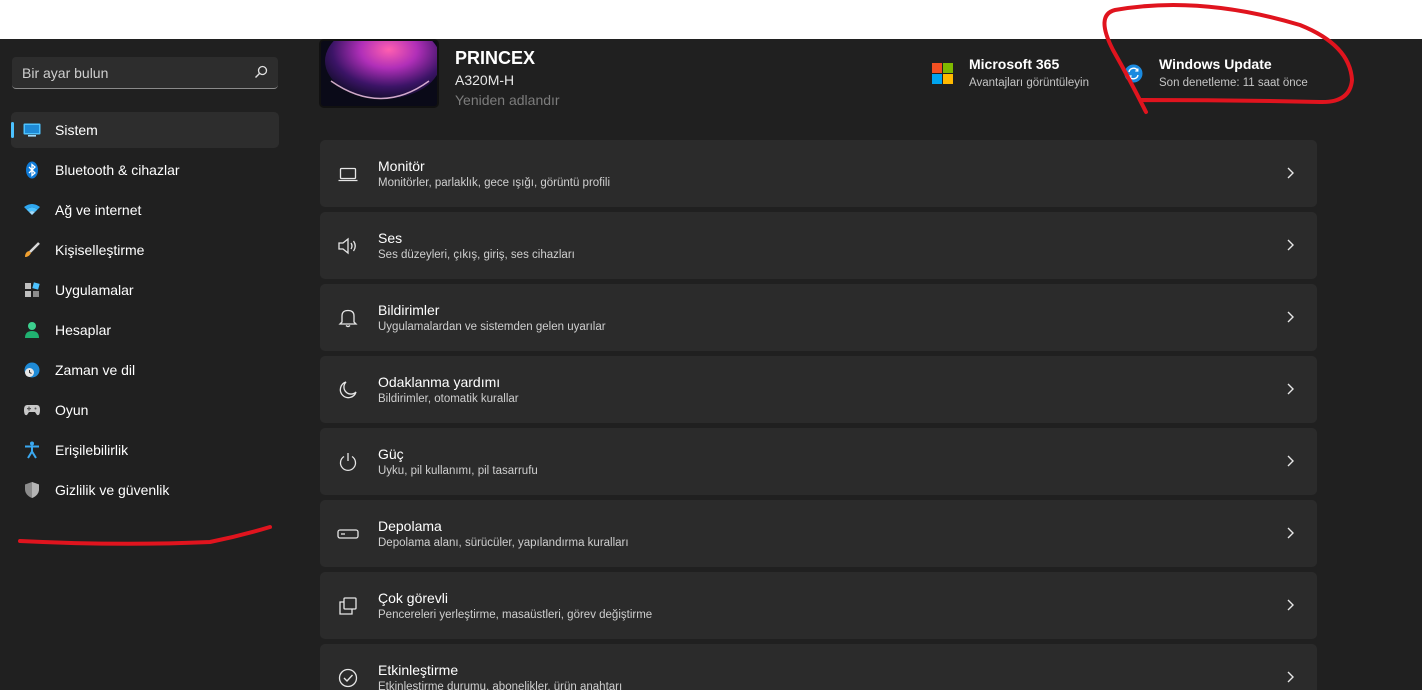 This screenshot has height=690, width=1422. Describe the element at coordinates (117, 170) in the screenshot. I see `sidebar-item-label: Bluetooth & cihazlar` at that location.